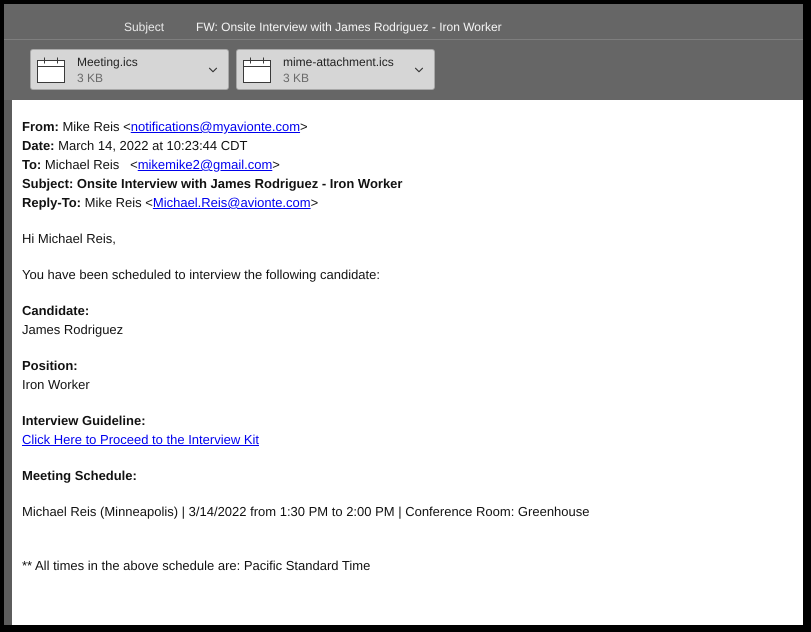 The height and width of the screenshot is (632, 811). What do you see at coordinates (73, 330) in the screenshot?
I see `field-value: James Rodriguez` at bounding box center [73, 330].